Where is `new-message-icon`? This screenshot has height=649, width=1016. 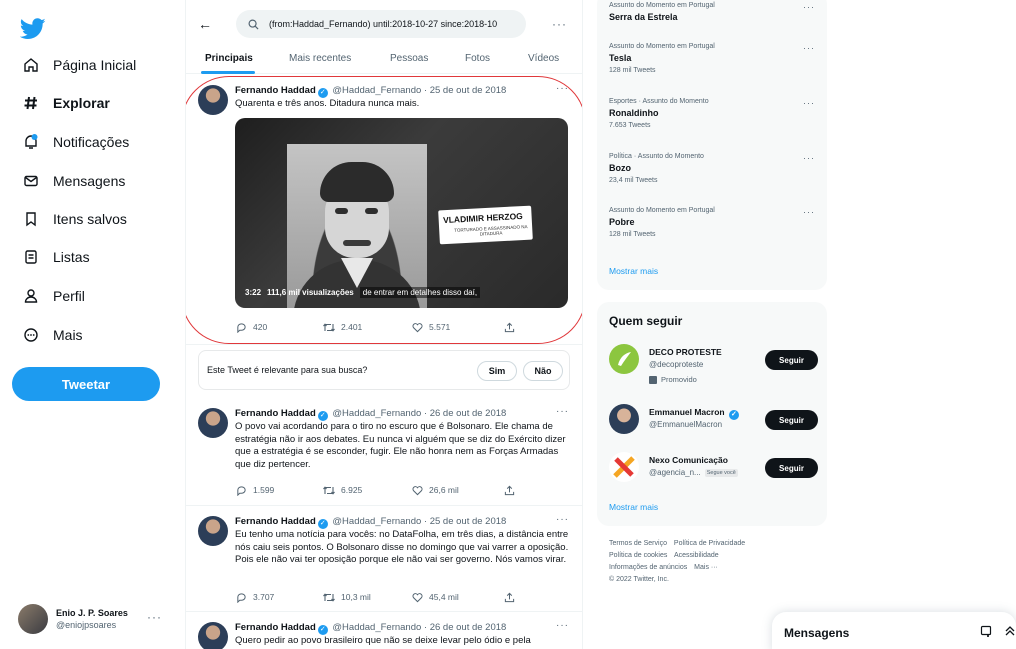
new-message-icon is located at coordinates (987, 631).